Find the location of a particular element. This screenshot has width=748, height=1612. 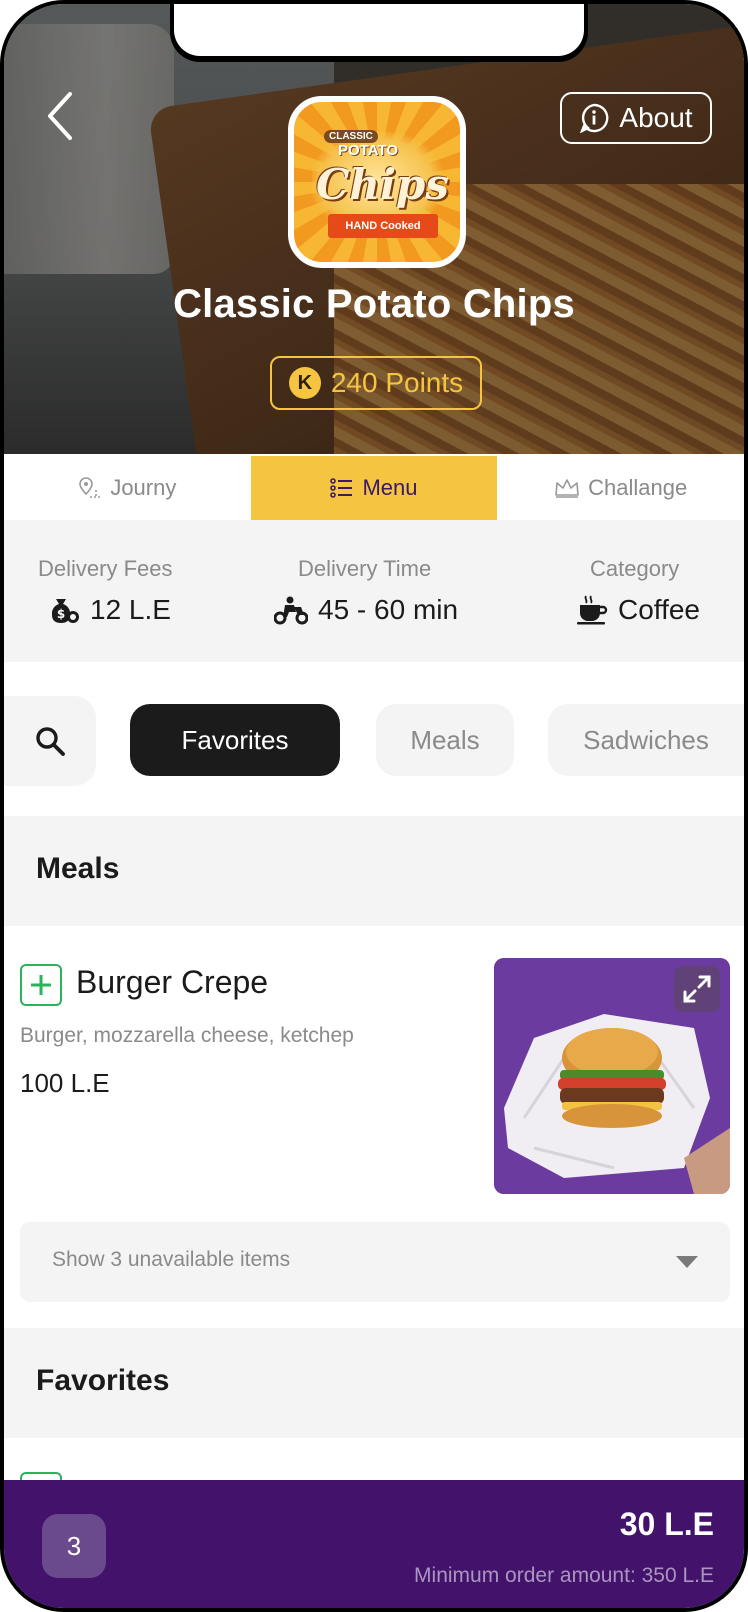

tab-challange: Challange is located at coordinates (620, 488).